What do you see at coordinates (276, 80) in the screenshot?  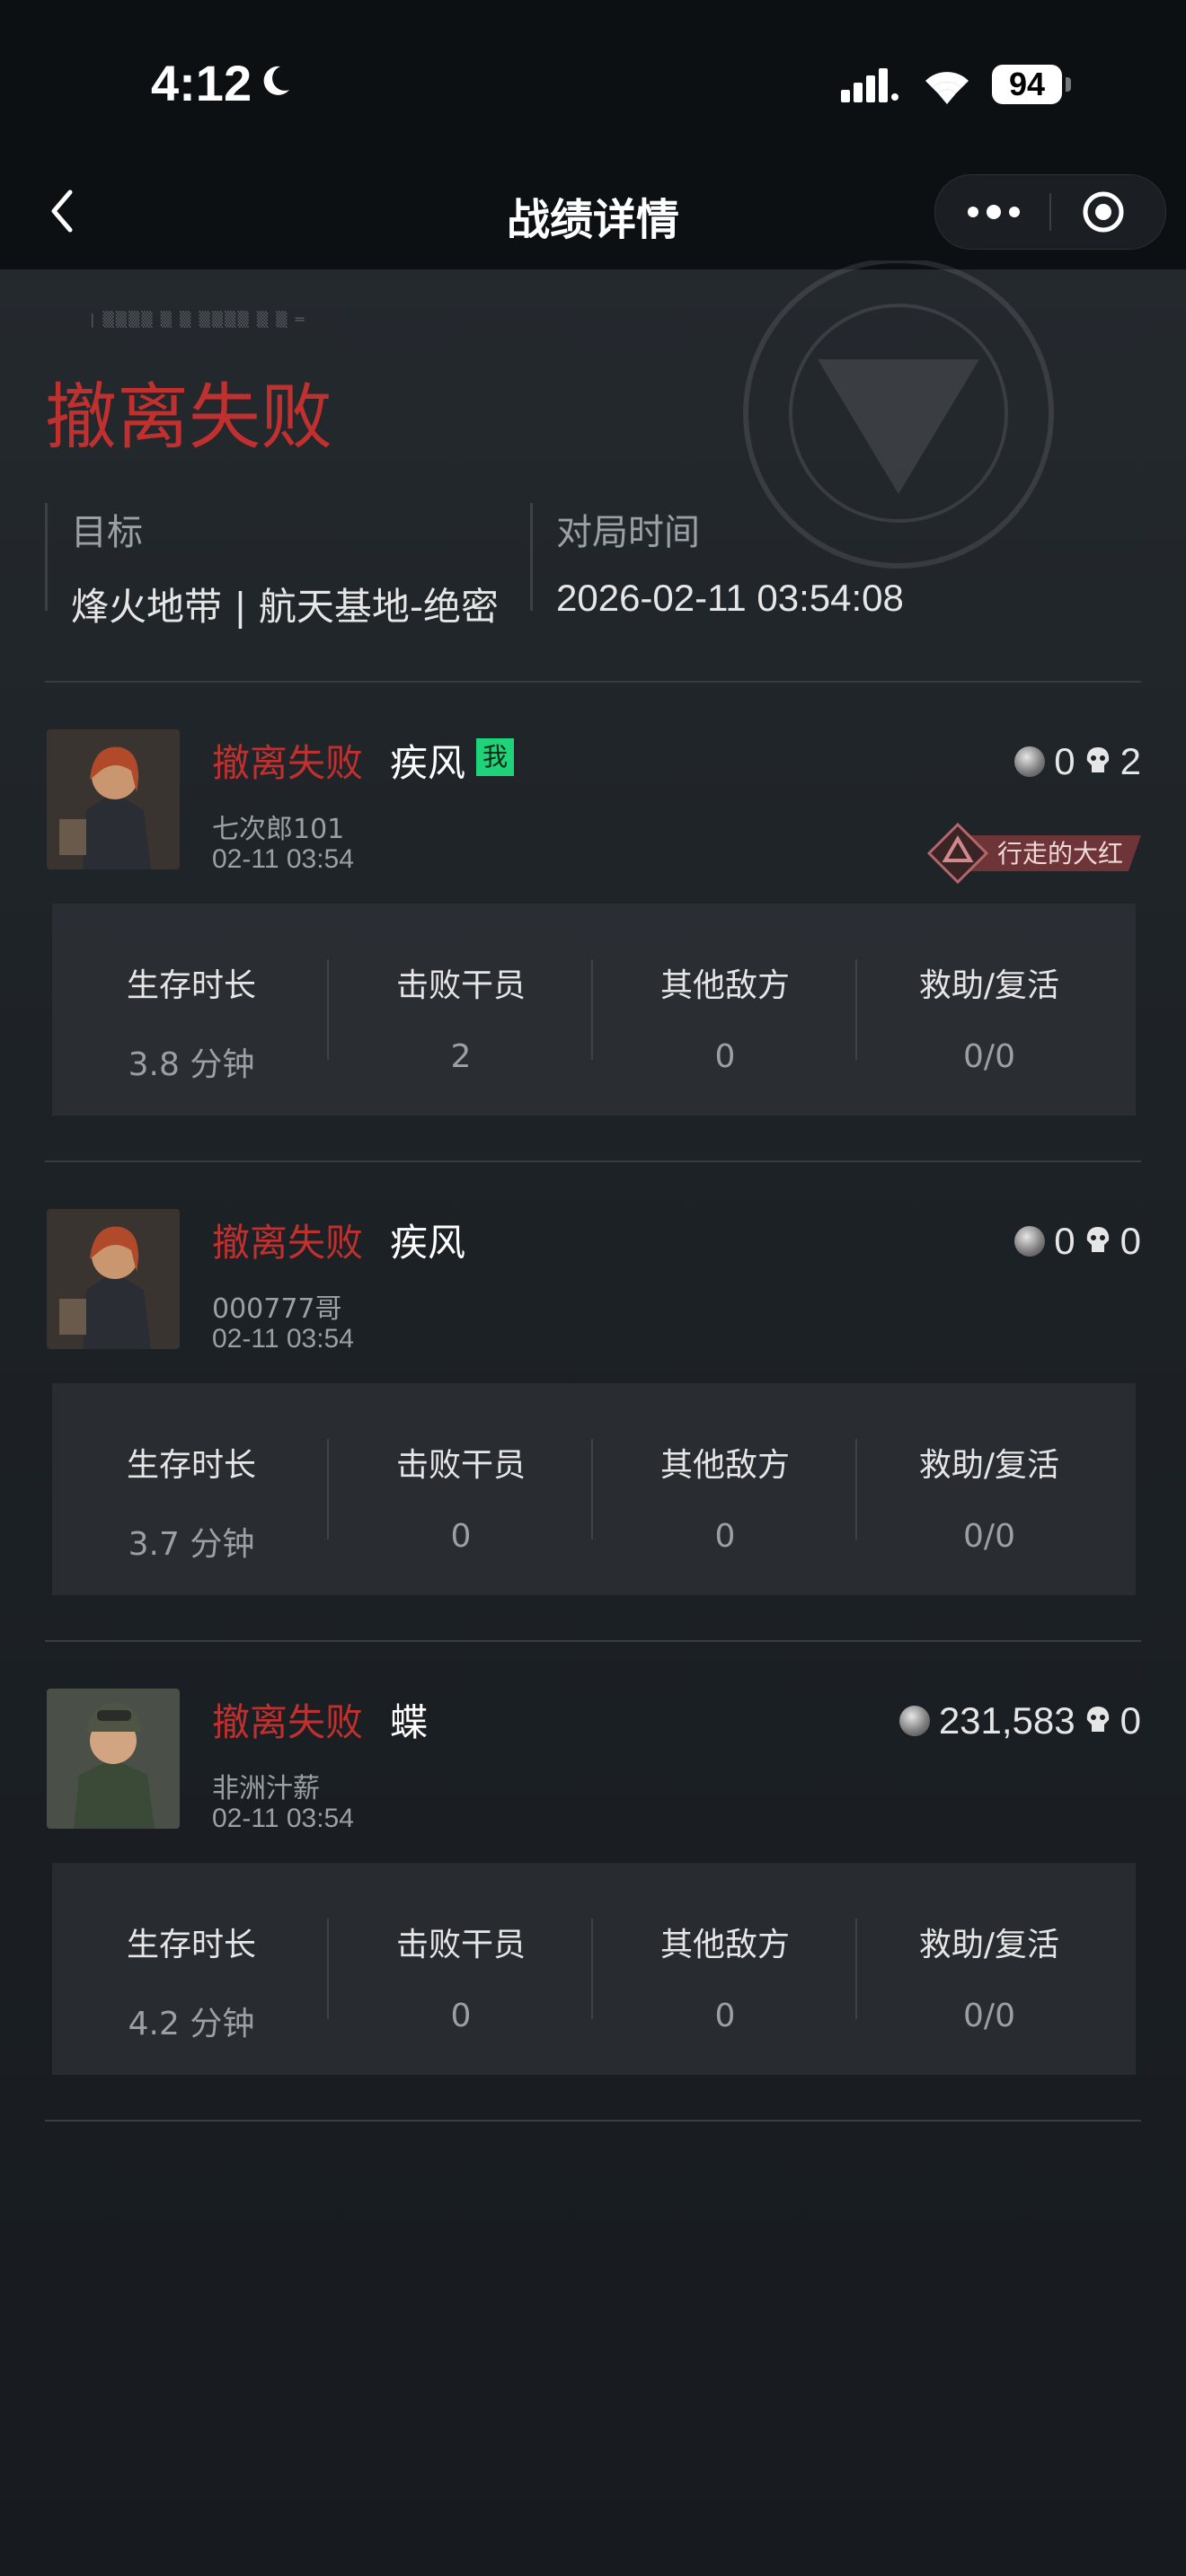 I see `moon-icon` at bounding box center [276, 80].